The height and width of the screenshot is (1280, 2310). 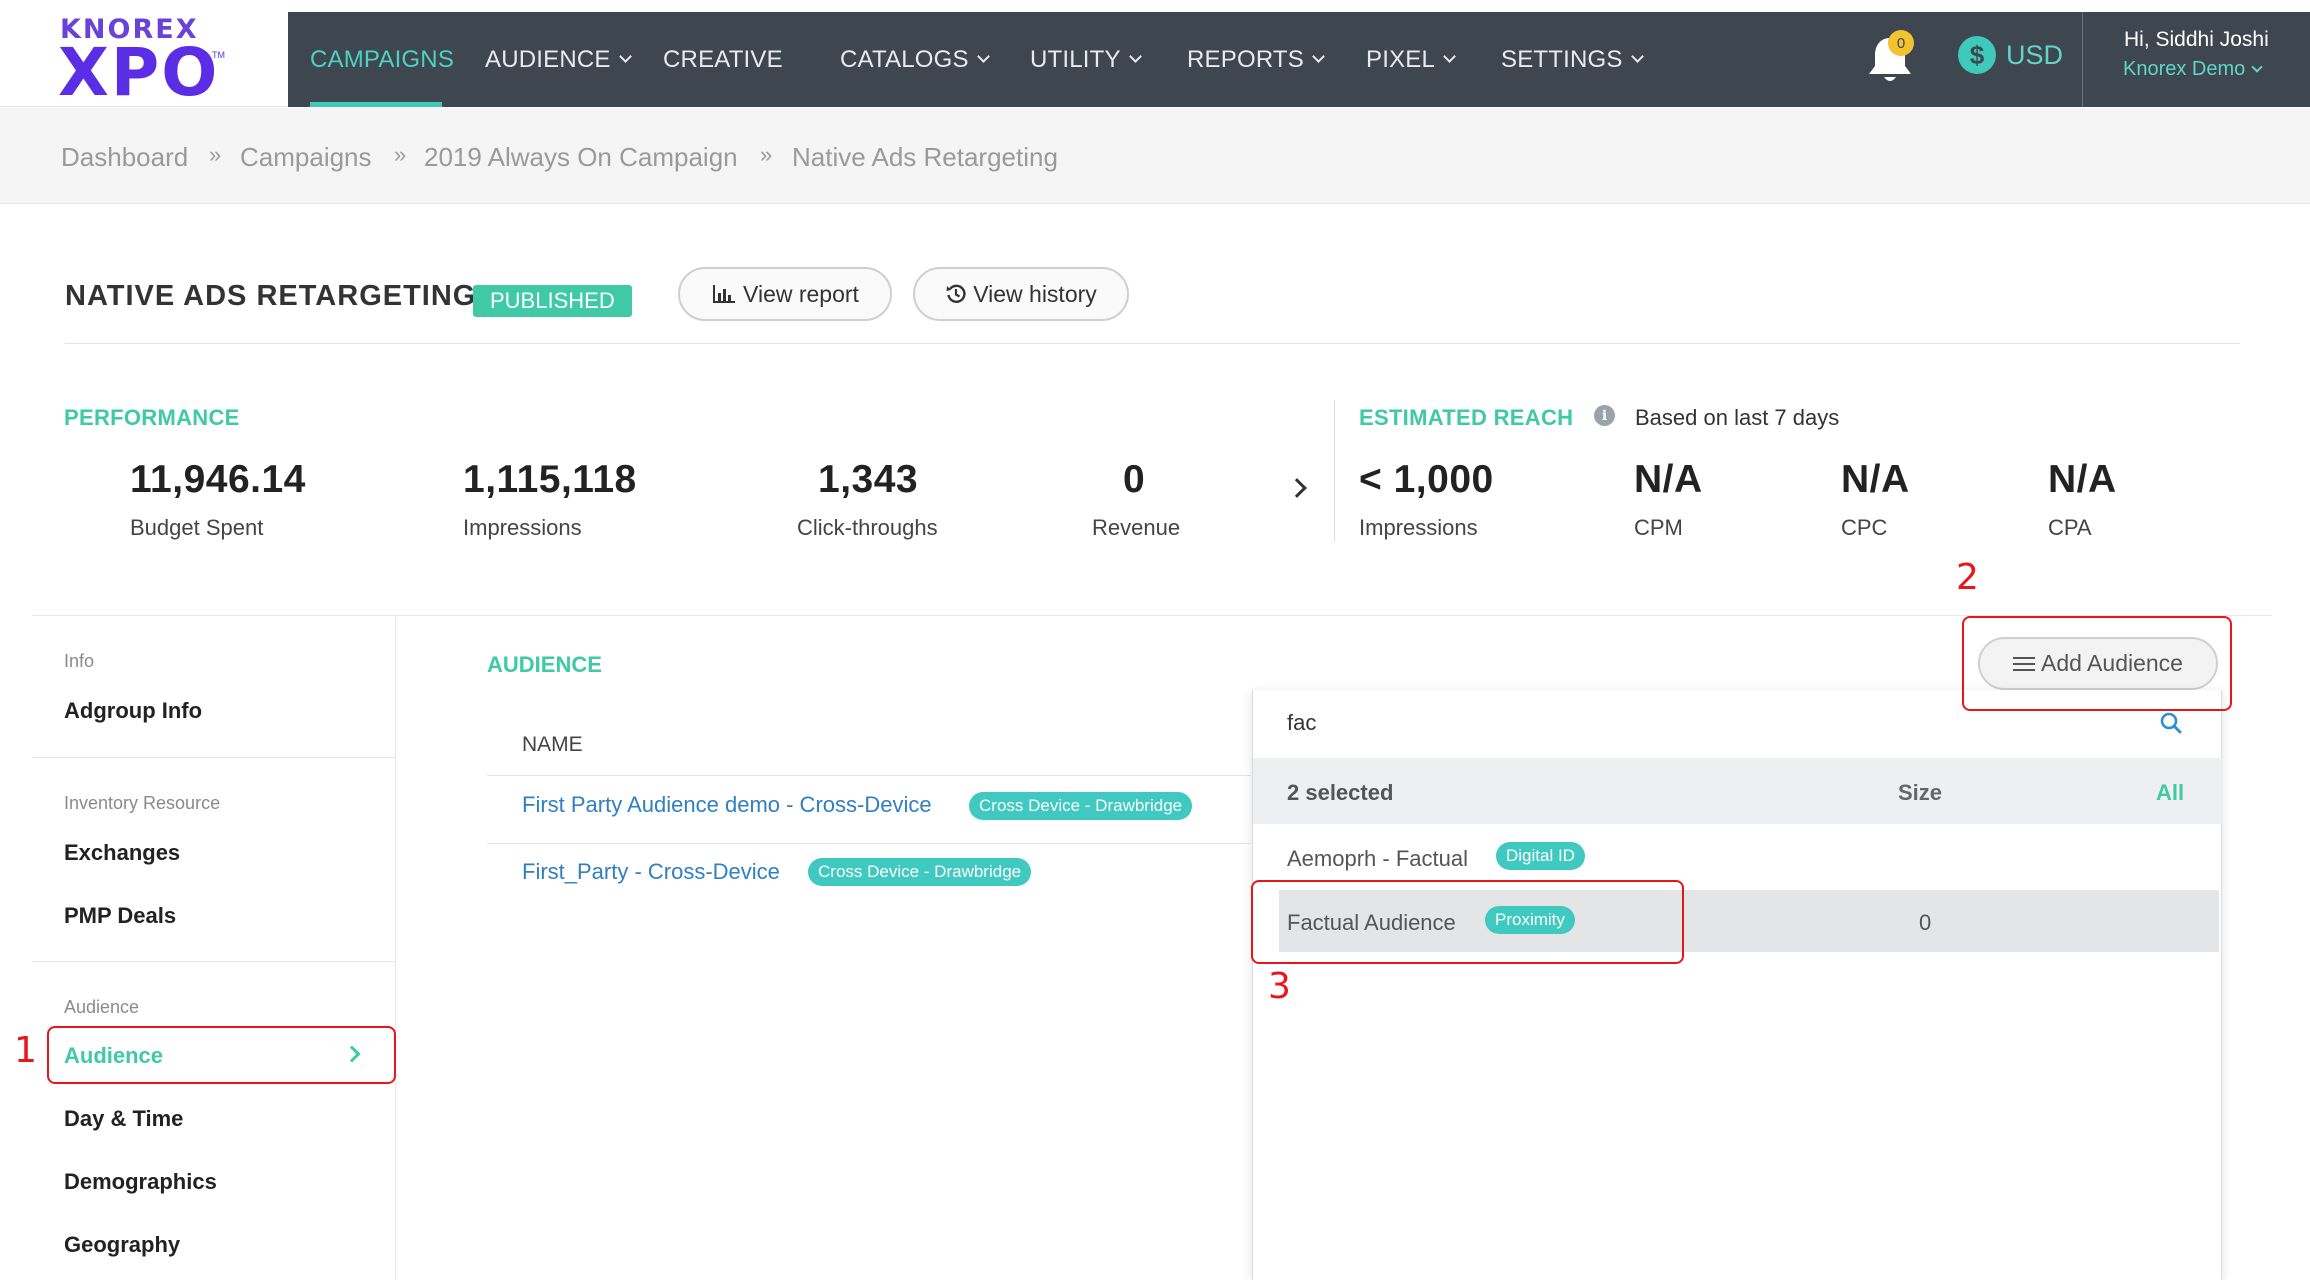 What do you see at coordinates (140, 1182) in the screenshot?
I see `sidebar-item-demographics: Demographics` at bounding box center [140, 1182].